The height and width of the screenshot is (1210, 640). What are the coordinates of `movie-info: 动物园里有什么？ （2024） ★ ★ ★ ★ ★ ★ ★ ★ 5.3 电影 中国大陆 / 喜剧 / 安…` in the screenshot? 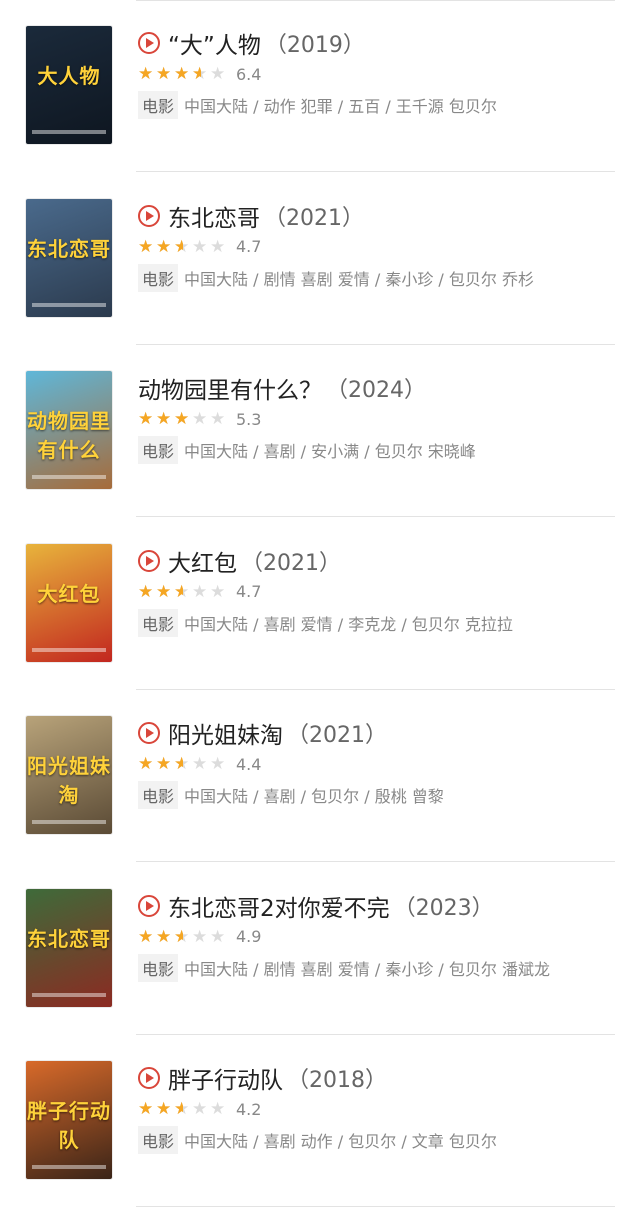 It's located at (378, 418).